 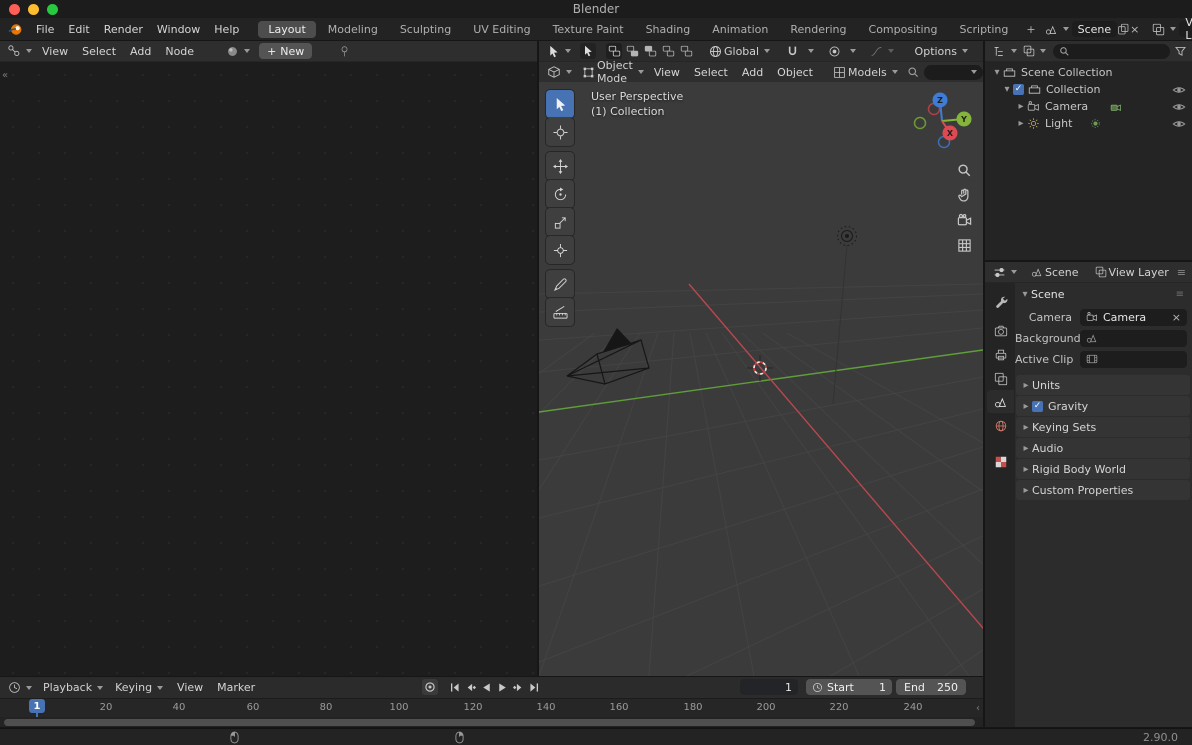 I want to click on tab-scene-properties, so click(x=1000, y=401).